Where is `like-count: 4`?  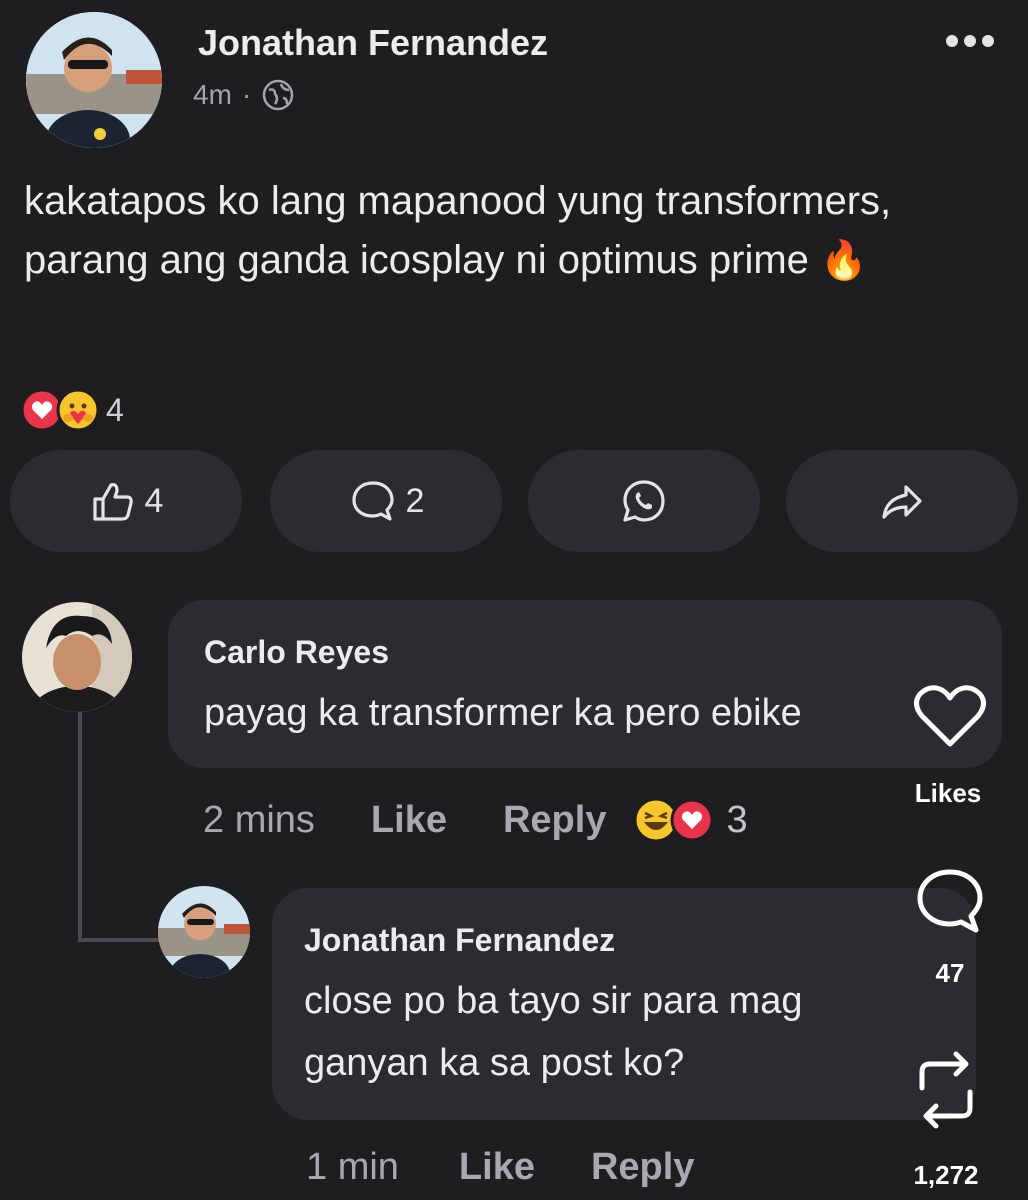 like-count: 4 is located at coordinates (154, 500).